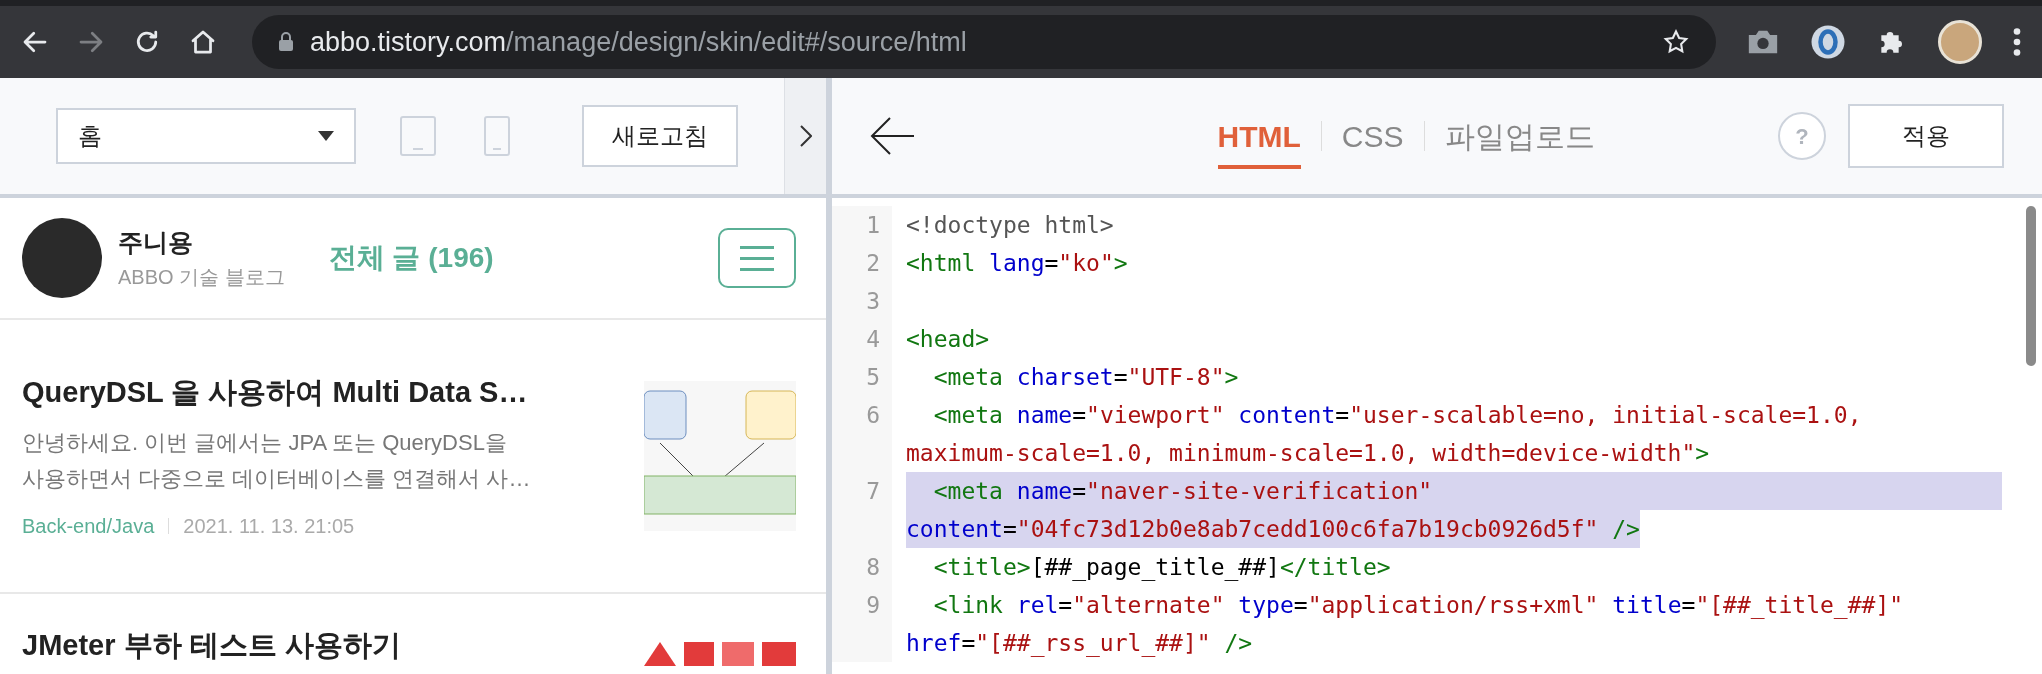 The height and width of the screenshot is (674, 2042). I want to click on code-line: href="[##_rss_url_##]" />, so click(1079, 644).